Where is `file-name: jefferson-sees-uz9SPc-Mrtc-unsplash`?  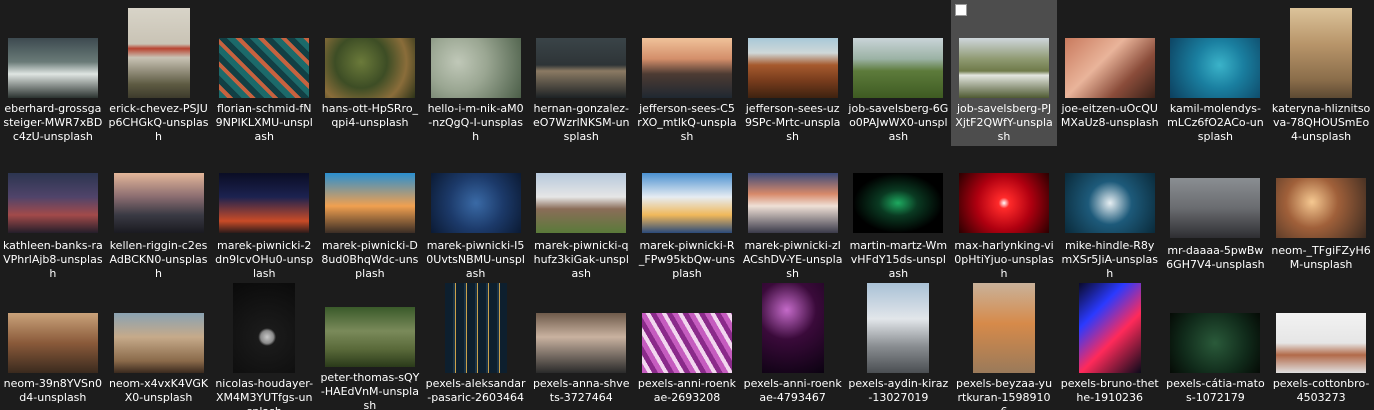
file-name: jefferson-sees-uz9SPc-Mrtc-unsplash is located at coordinates (792, 122).